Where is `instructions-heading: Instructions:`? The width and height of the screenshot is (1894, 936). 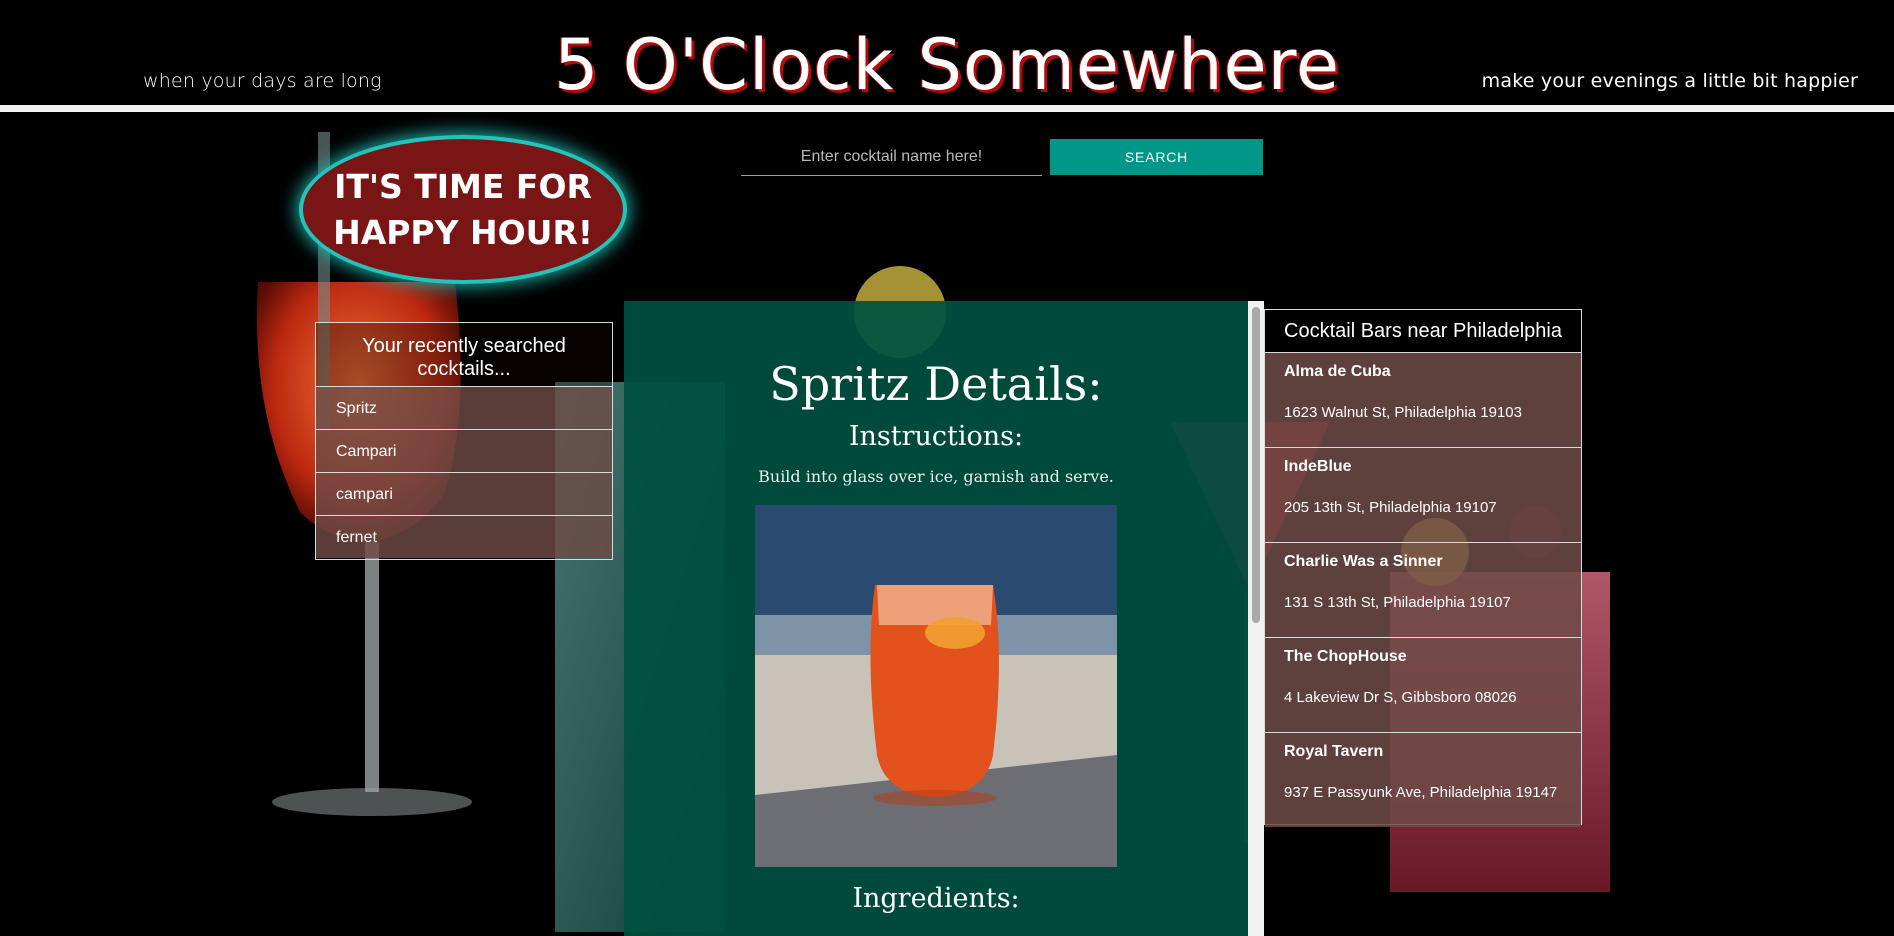
instructions-heading: Instructions: is located at coordinates (936, 436).